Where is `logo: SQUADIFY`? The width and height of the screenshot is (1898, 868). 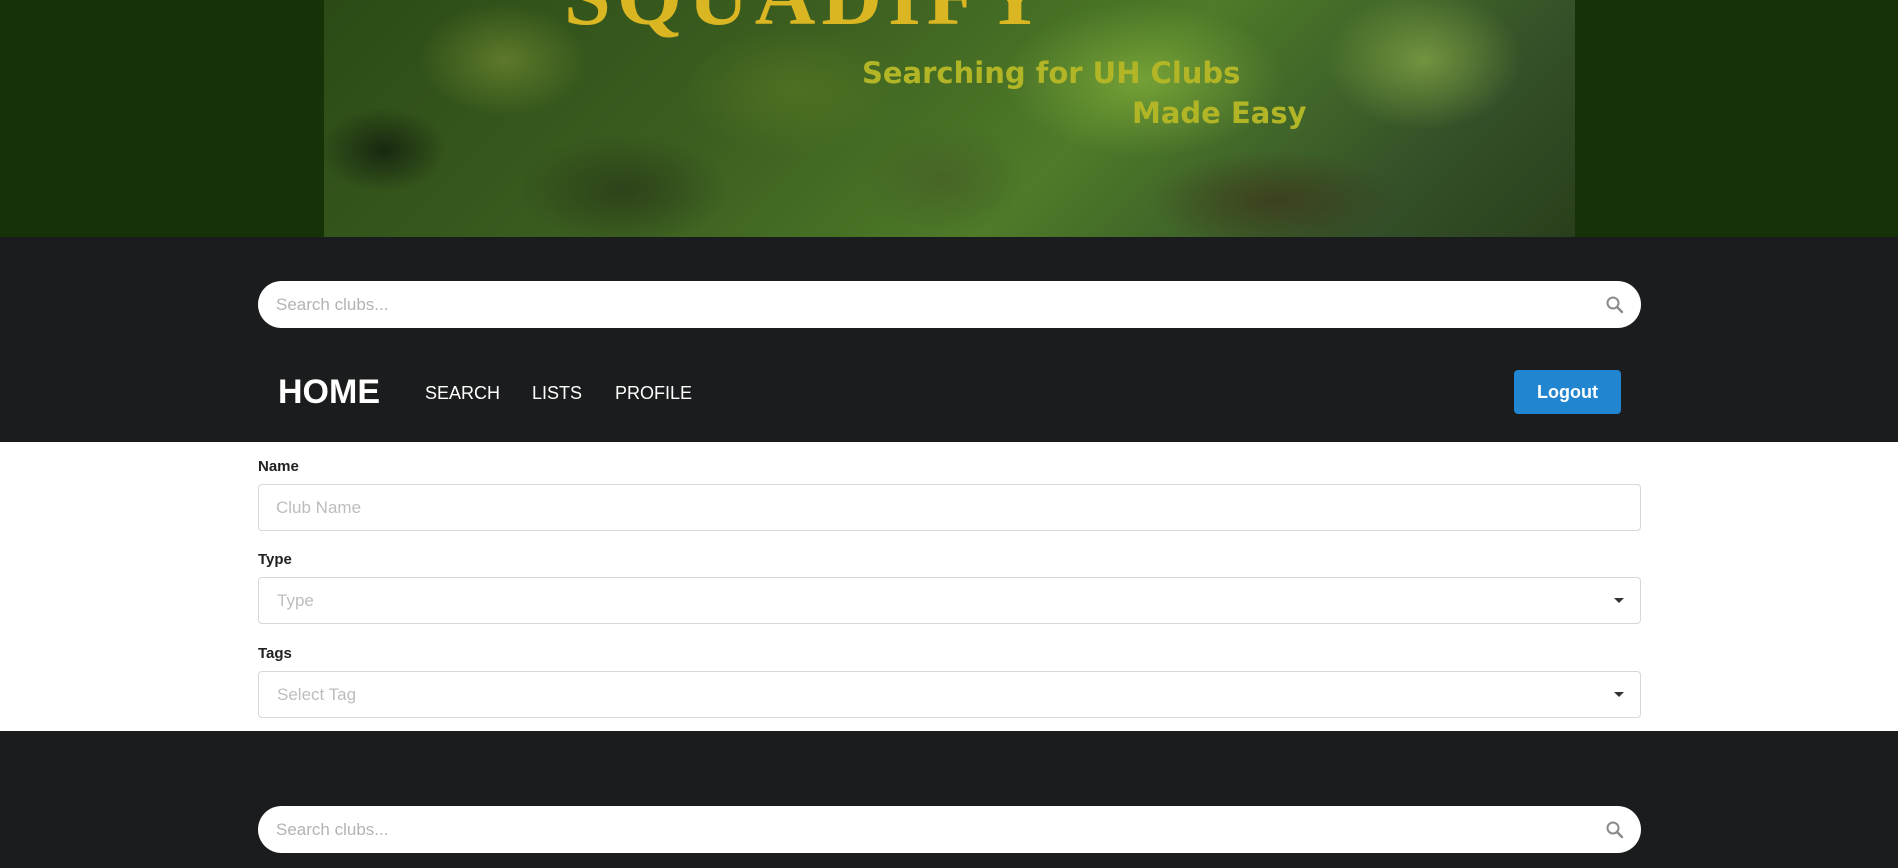 logo: SQUADIFY is located at coordinates (807, 22).